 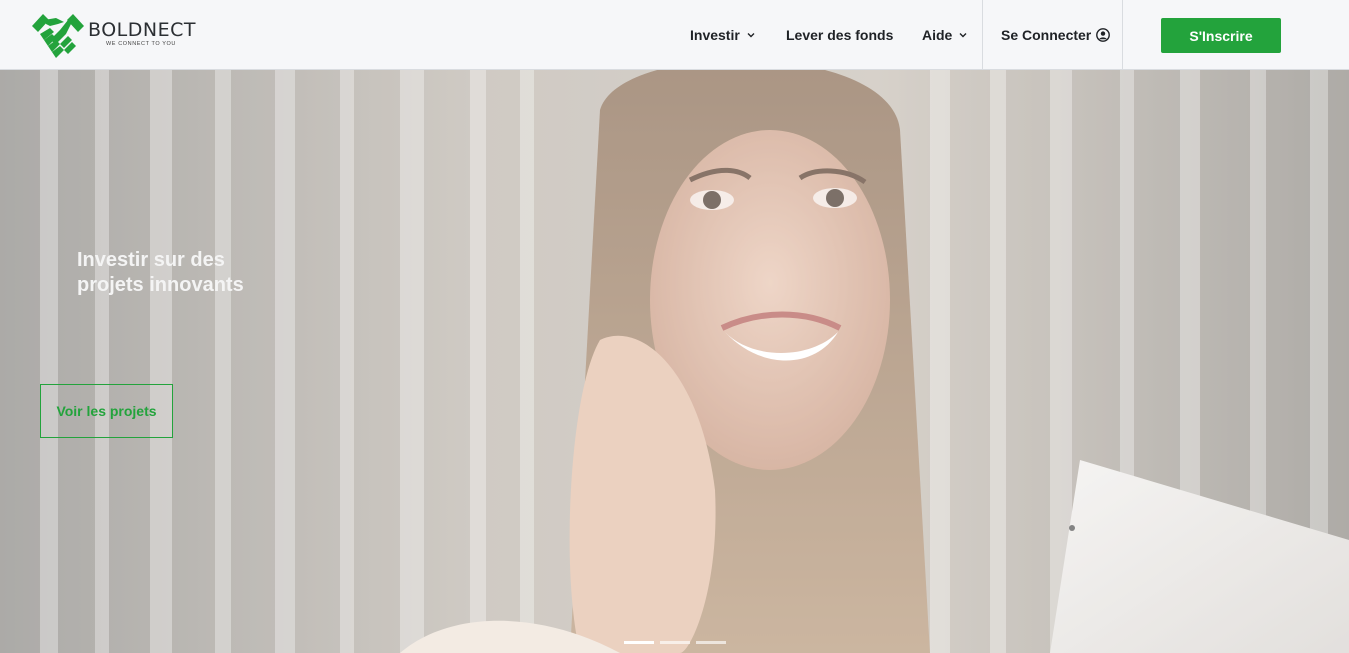 I want to click on login-link: Se Connecter, so click(x=1056, y=34).